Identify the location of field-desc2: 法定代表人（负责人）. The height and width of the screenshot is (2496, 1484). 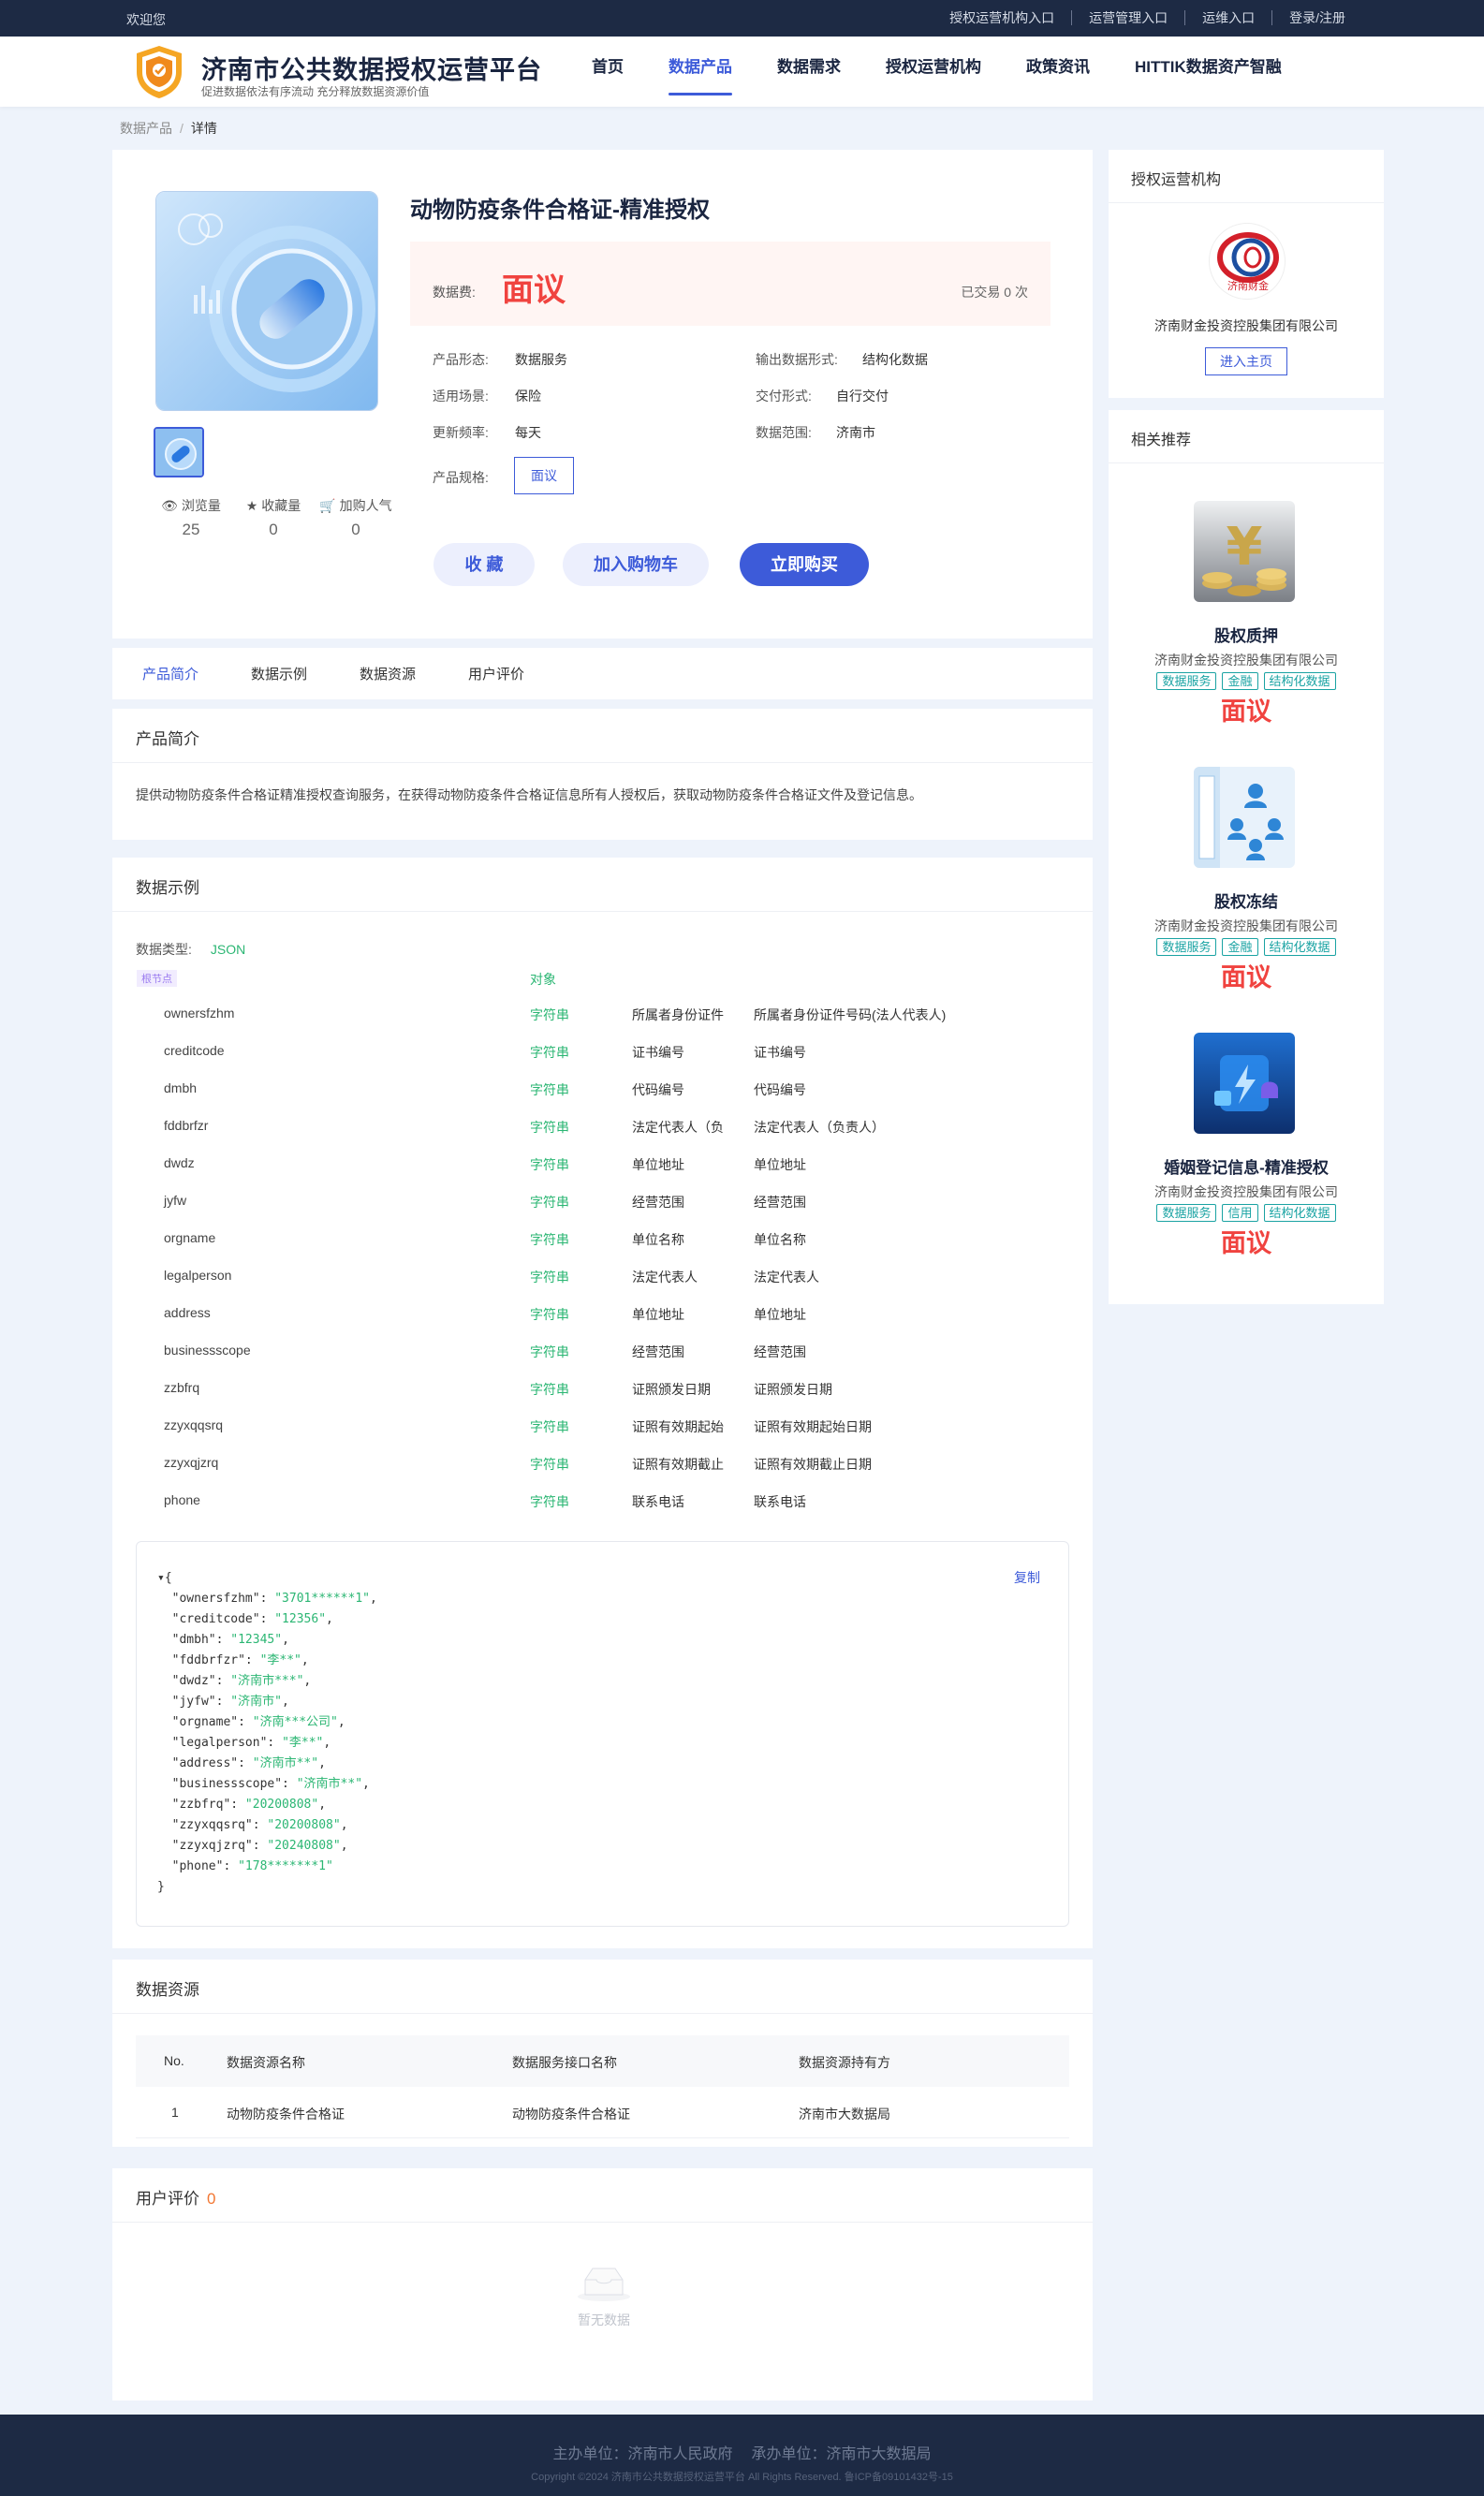
(819, 1128).